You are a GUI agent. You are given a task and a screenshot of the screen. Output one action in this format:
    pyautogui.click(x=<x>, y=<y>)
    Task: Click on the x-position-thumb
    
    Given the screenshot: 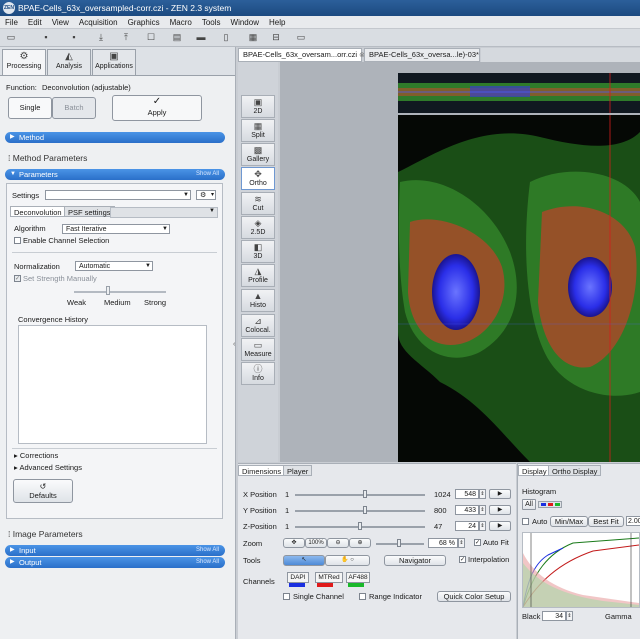 What is the action you would take?
    pyautogui.click(x=364, y=494)
    